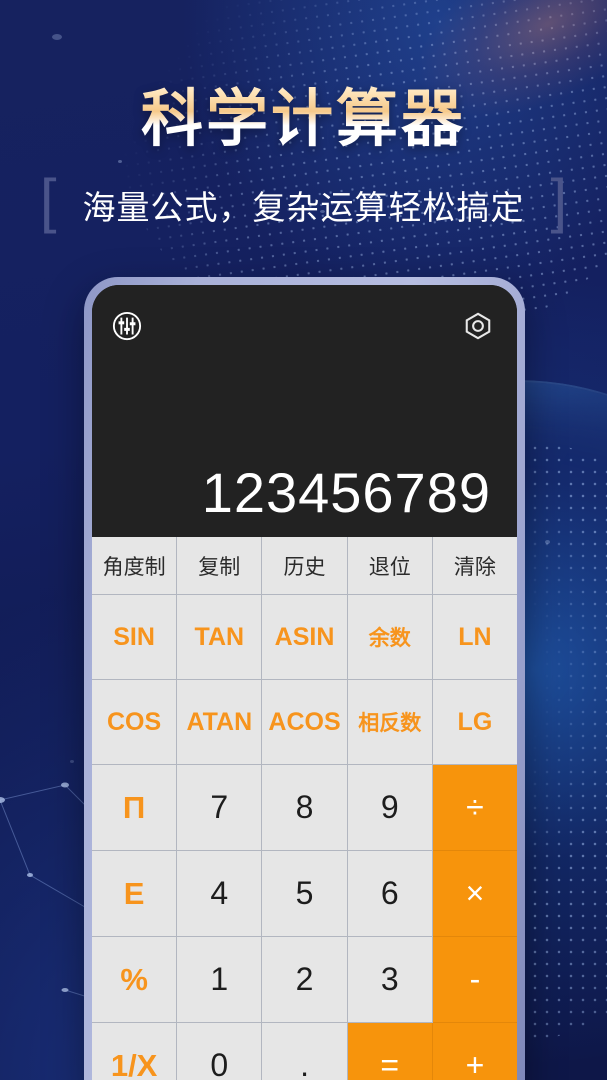 The width and height of the screenshot is (607, 1080). Describe the element at coordinates (135, 722) in the screenshot. I see `key-cos: COS` at that location.